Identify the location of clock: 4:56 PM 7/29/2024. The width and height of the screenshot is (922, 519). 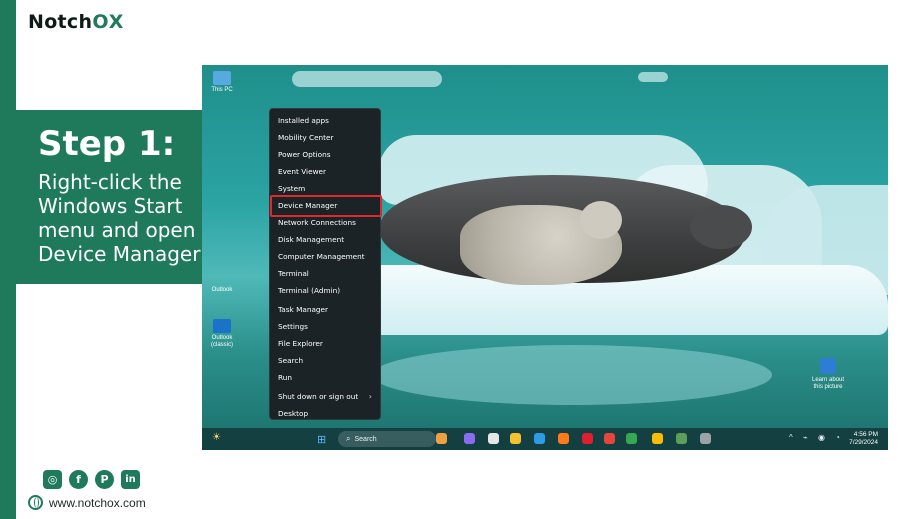
(863, 439).